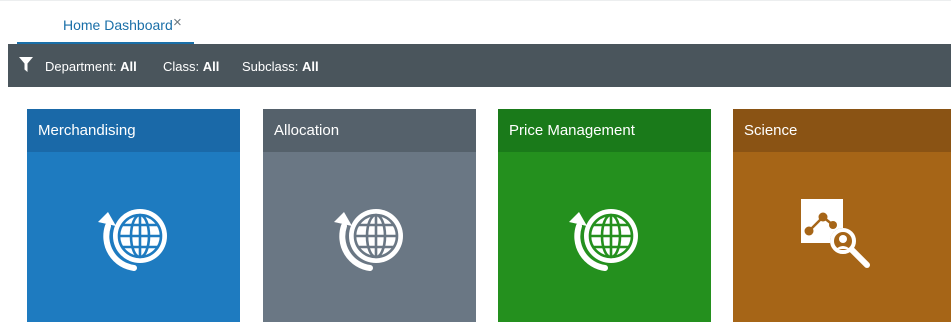  Describe the element at coordinates (604, 130) in the screenshot. I see `tile-header: Price Management` at that location.